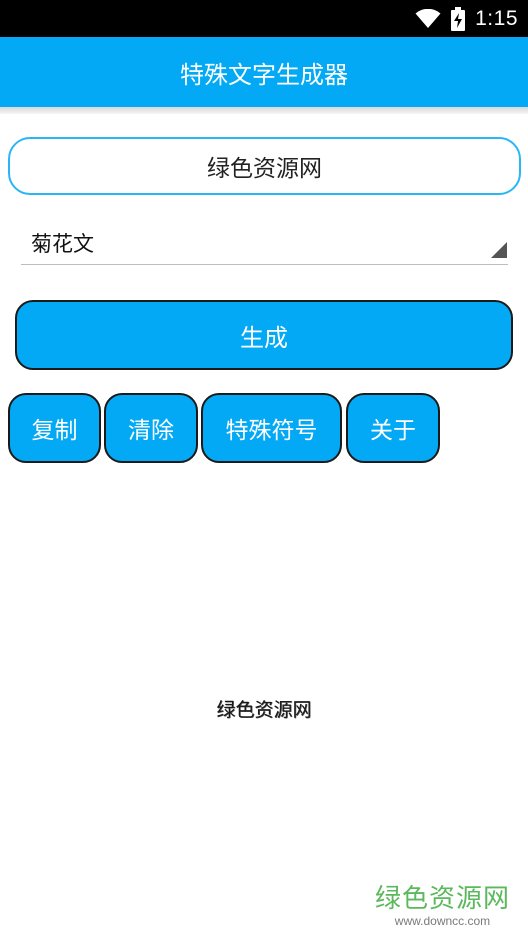  Describe the element at coordinates (428, 18) in the screenshot. I see `wifi-icon` at that location.